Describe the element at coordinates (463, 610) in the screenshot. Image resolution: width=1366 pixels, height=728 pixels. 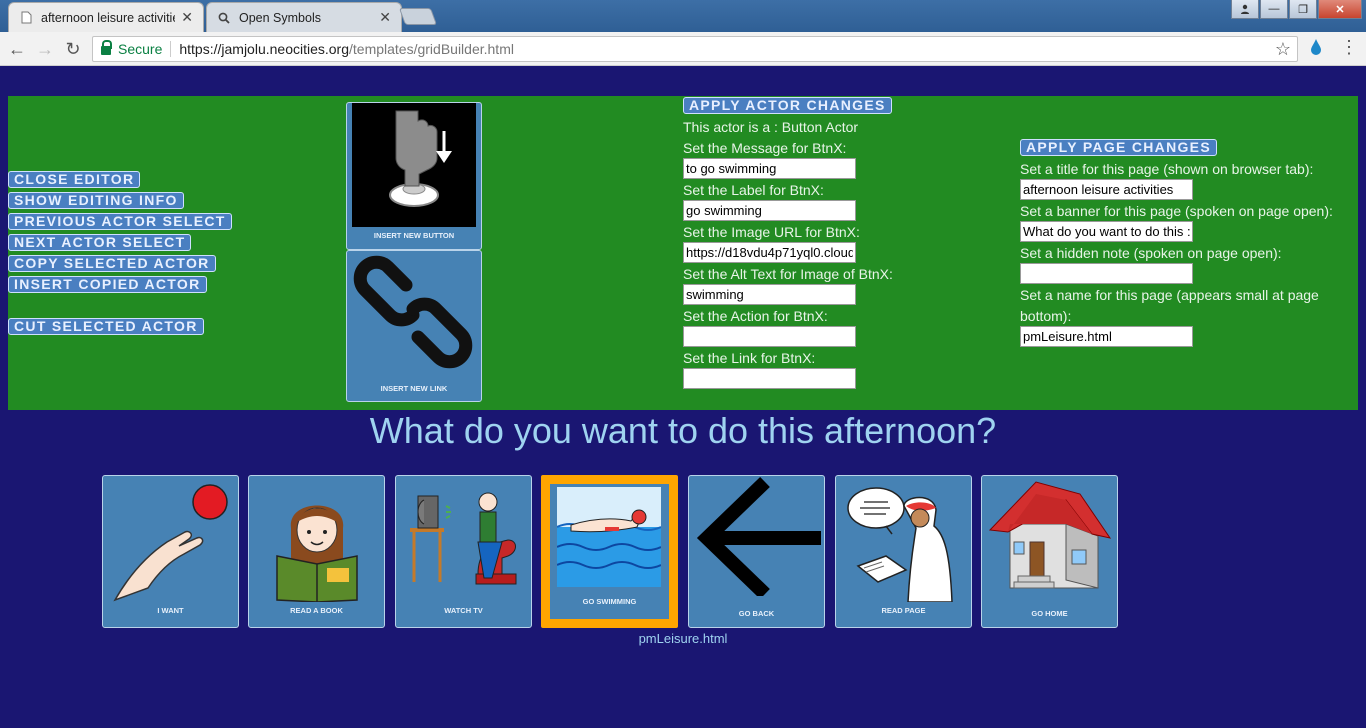
I see `tile-label: WATCH TV` at that location.